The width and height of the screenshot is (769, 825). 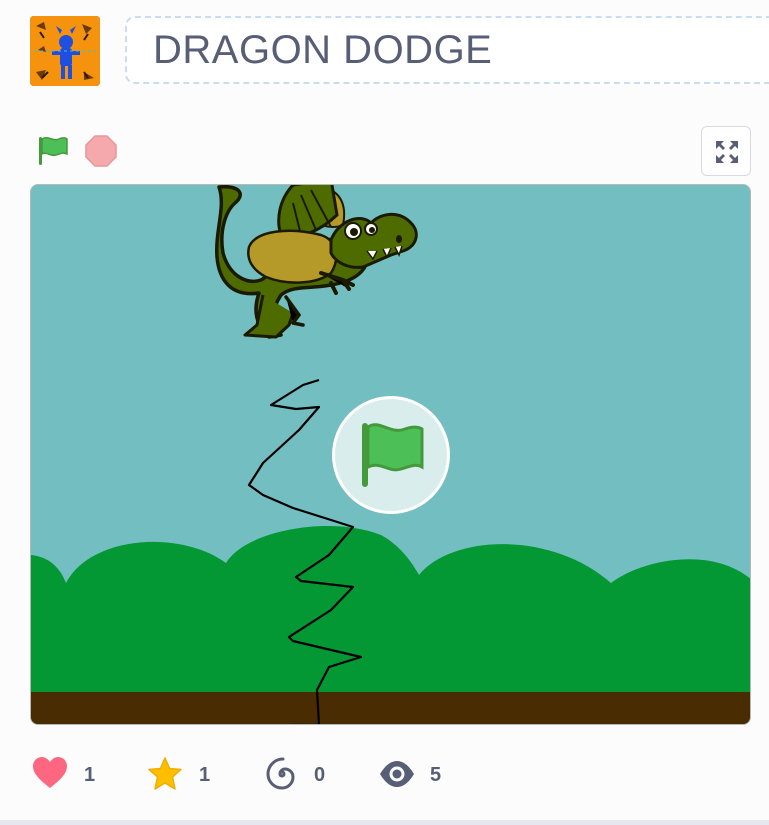 What do you see at coordinates (390, 708) in the screenshot?
I see `ground` at bounding box center [390, 708].